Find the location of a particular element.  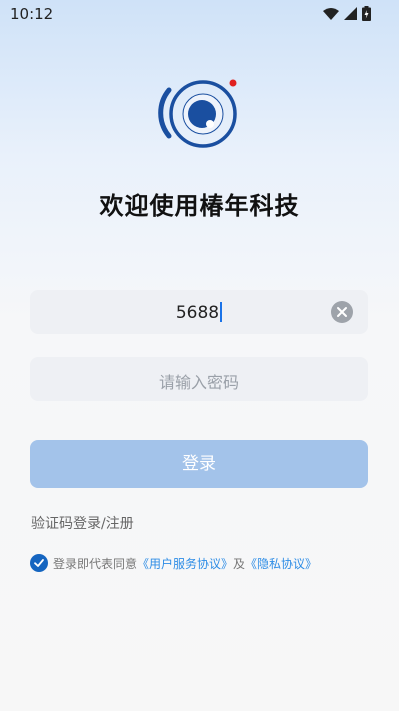

text-caret is located at coordinates (221, 312).